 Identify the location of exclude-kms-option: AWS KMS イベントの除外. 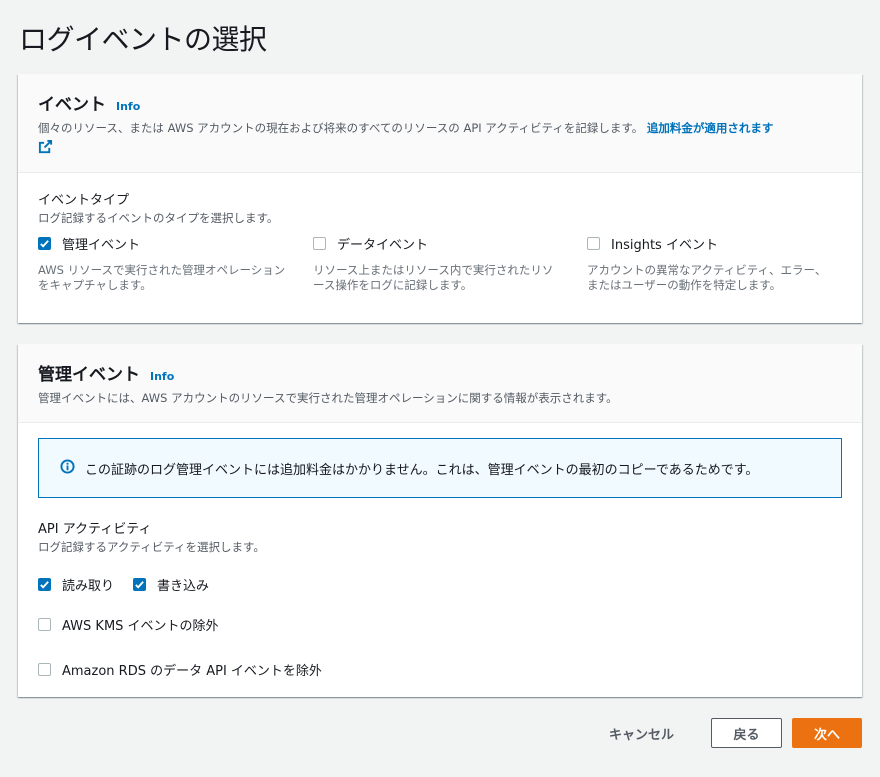
(128, 624).